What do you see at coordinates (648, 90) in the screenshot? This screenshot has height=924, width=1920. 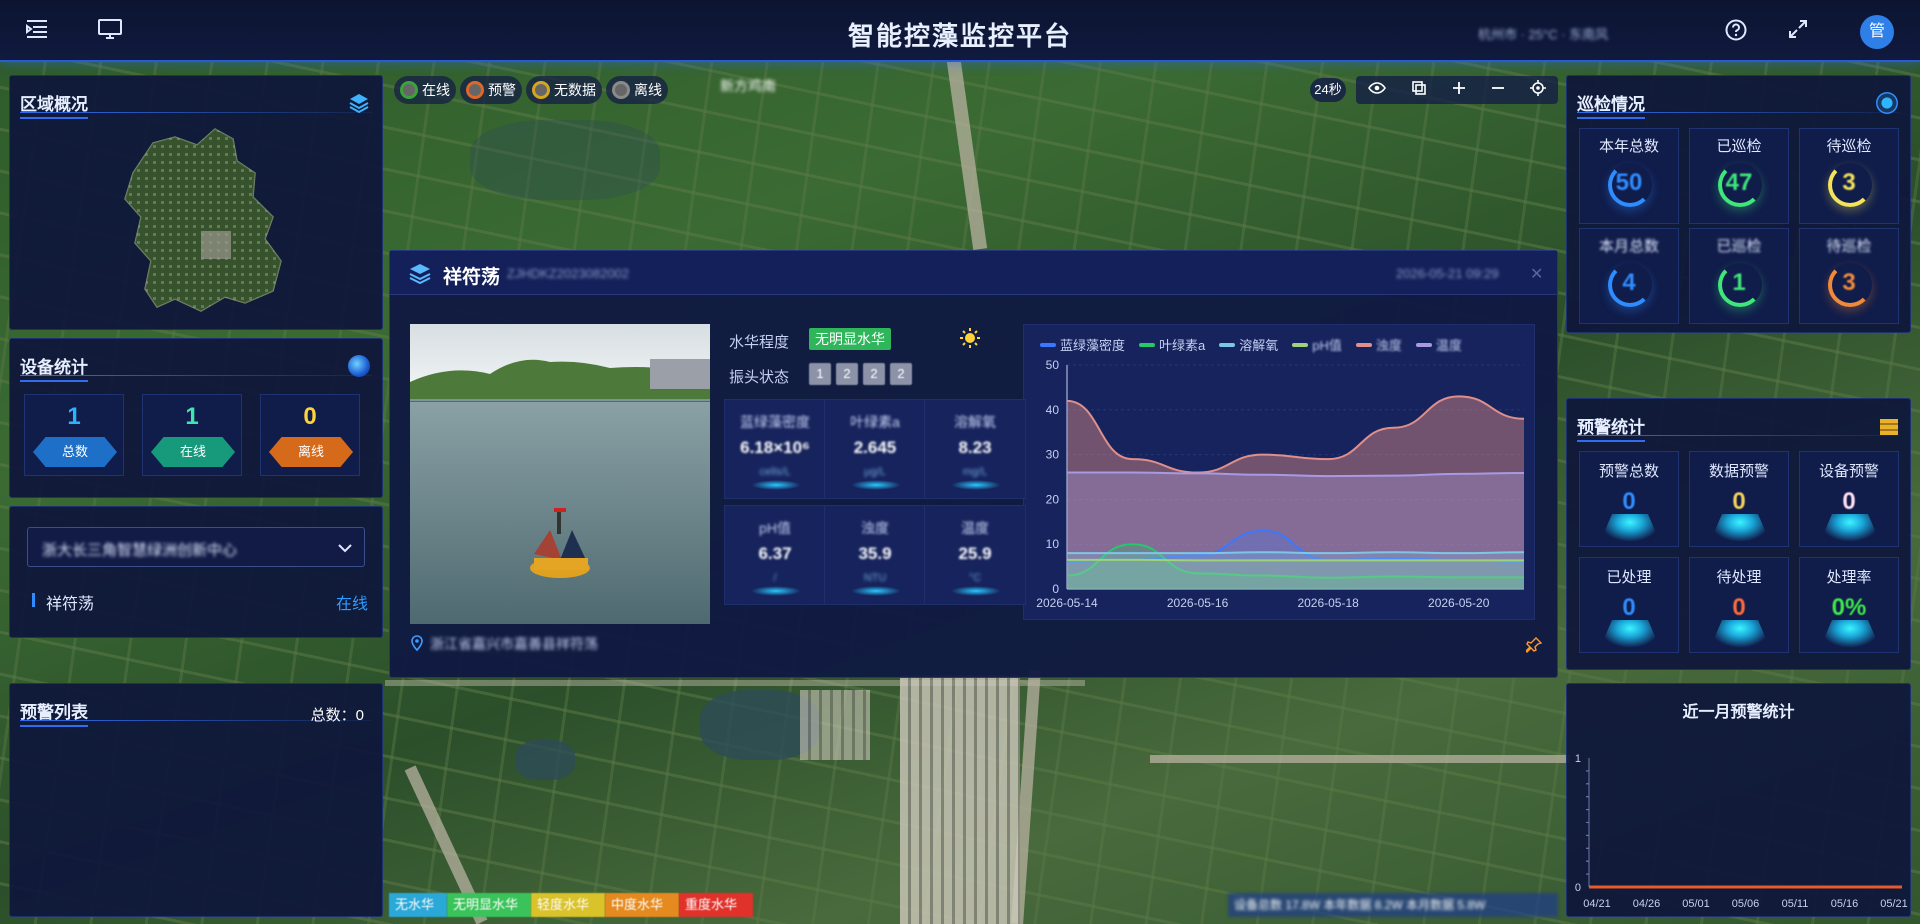 I see `legend-label: 离线` at bounding box center [648, 90].